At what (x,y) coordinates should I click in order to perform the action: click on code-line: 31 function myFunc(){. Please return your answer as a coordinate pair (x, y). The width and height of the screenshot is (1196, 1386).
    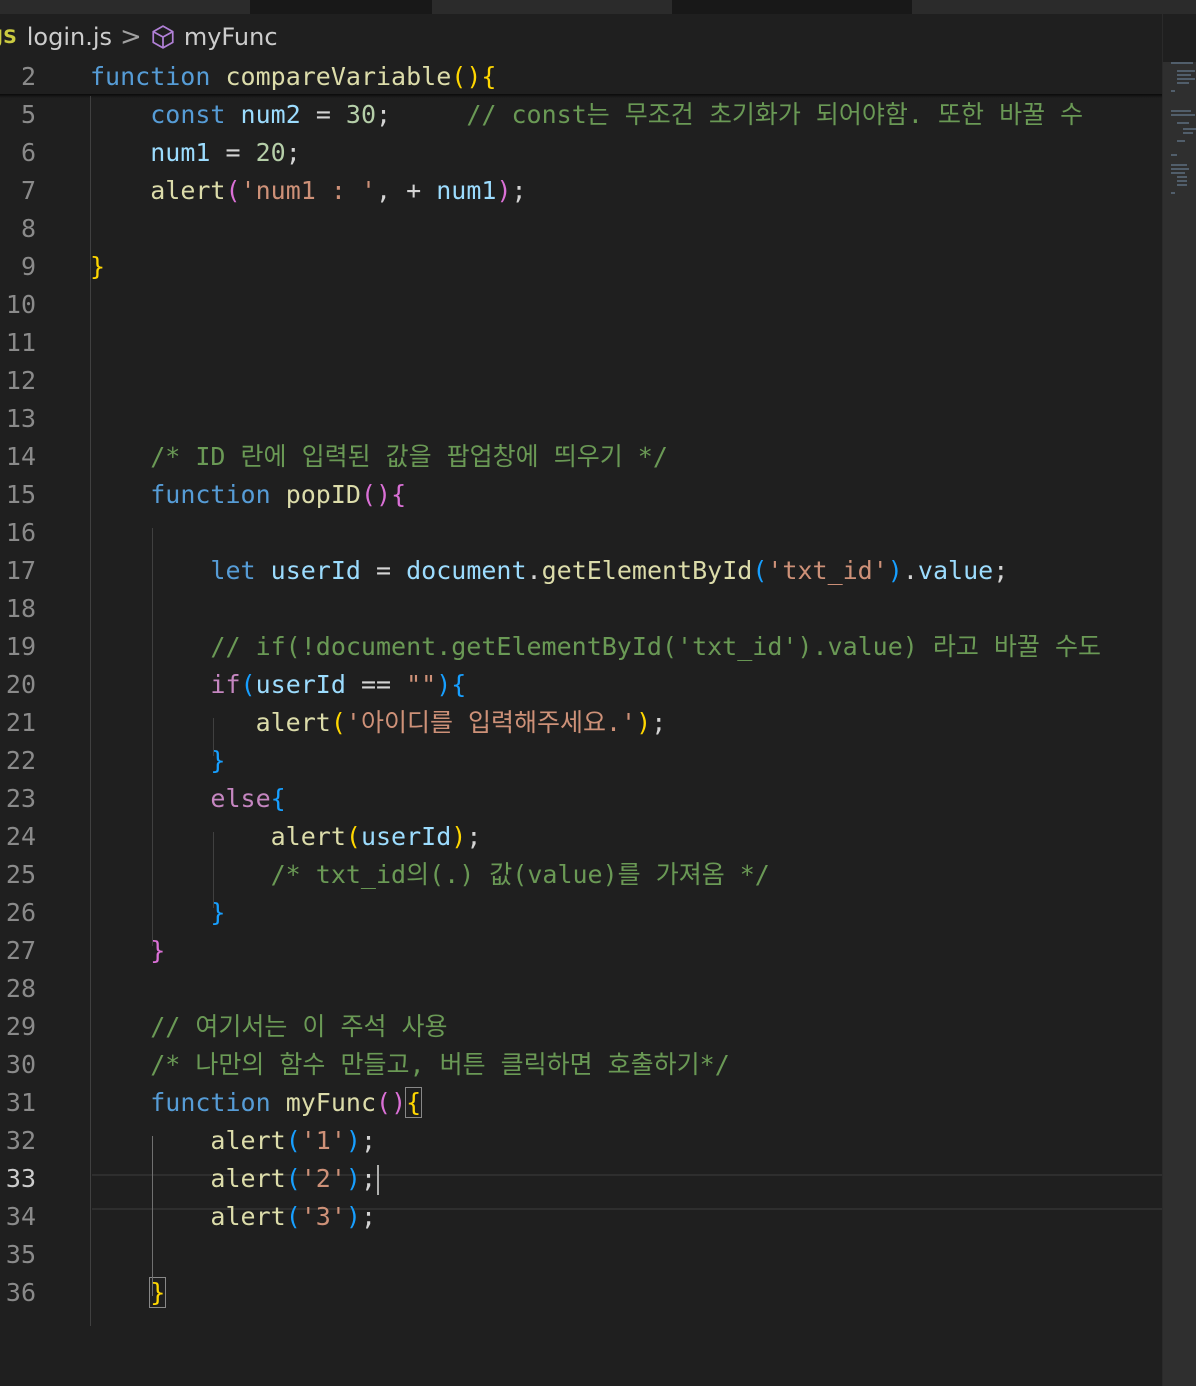
    Looking at the image, I should click on (581, 1103).